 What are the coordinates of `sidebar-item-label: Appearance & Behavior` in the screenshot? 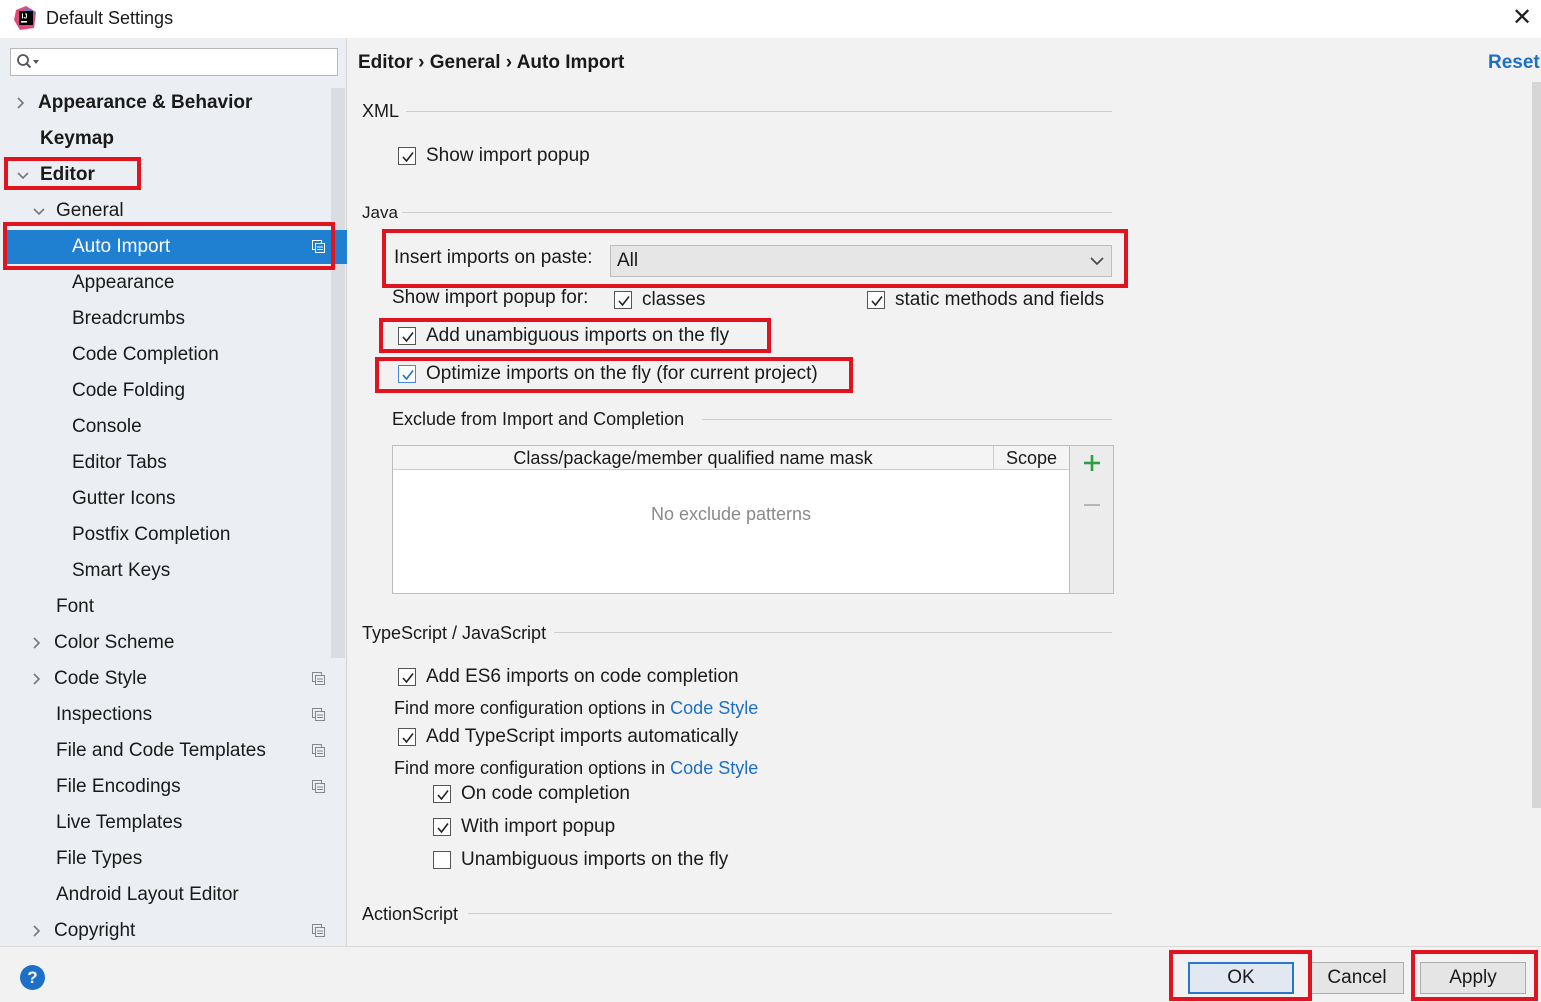 It's located at (145, 102).